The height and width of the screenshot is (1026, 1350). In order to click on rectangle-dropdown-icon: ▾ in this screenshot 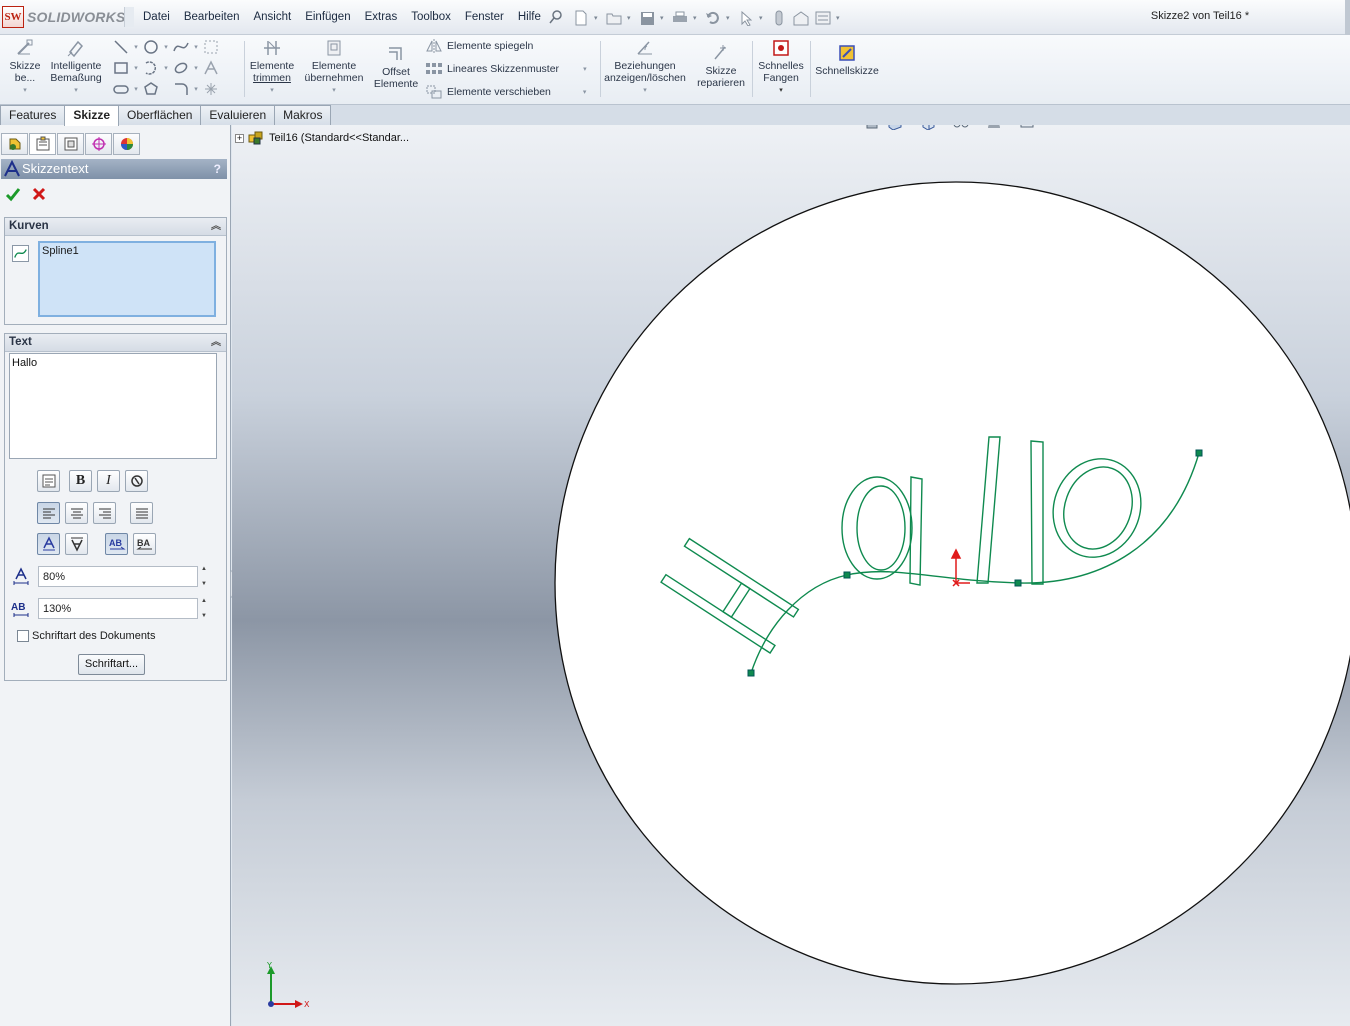, I will do `click(136, 68)`.